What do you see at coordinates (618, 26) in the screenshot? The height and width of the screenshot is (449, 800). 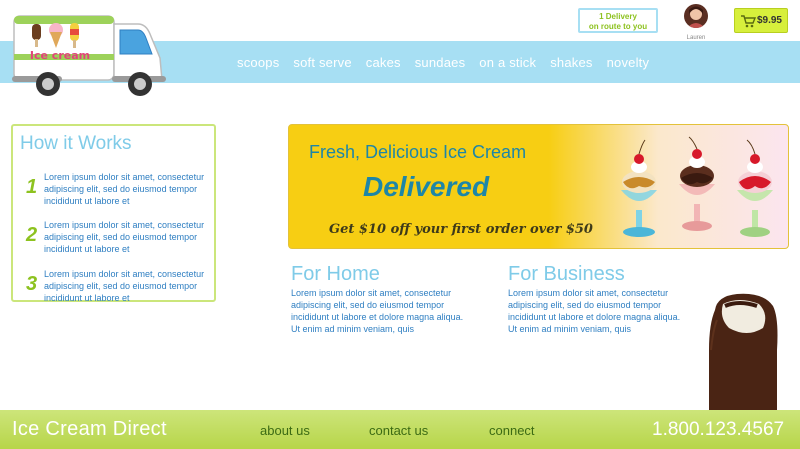 I see `delivery-status-text: on route to you` at bounding box center [618, 26].